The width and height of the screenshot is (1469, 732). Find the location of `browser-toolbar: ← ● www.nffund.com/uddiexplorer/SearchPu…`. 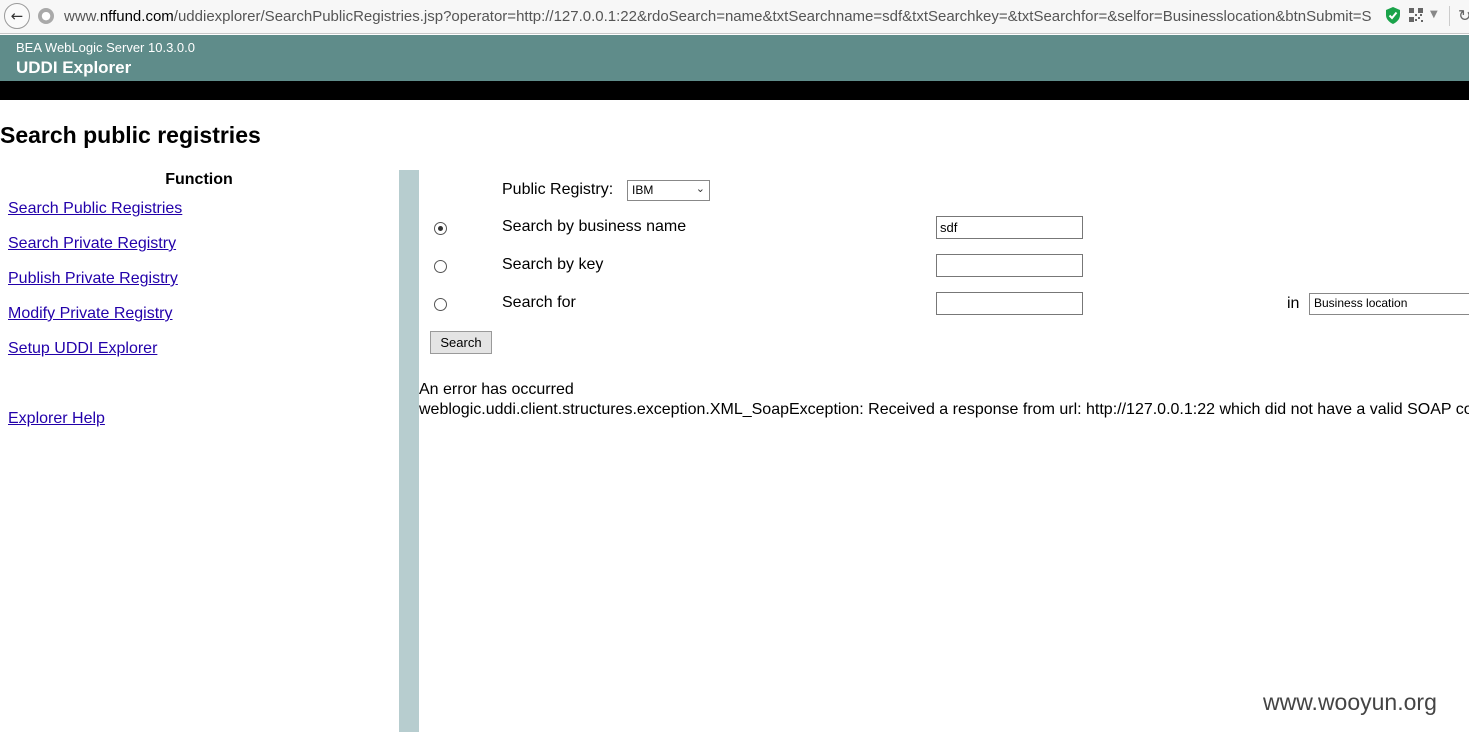

browser-toolbar: ← ● www.nffund.com/uddiexplorer/SearchPu… is located at coordinates (734, 17).